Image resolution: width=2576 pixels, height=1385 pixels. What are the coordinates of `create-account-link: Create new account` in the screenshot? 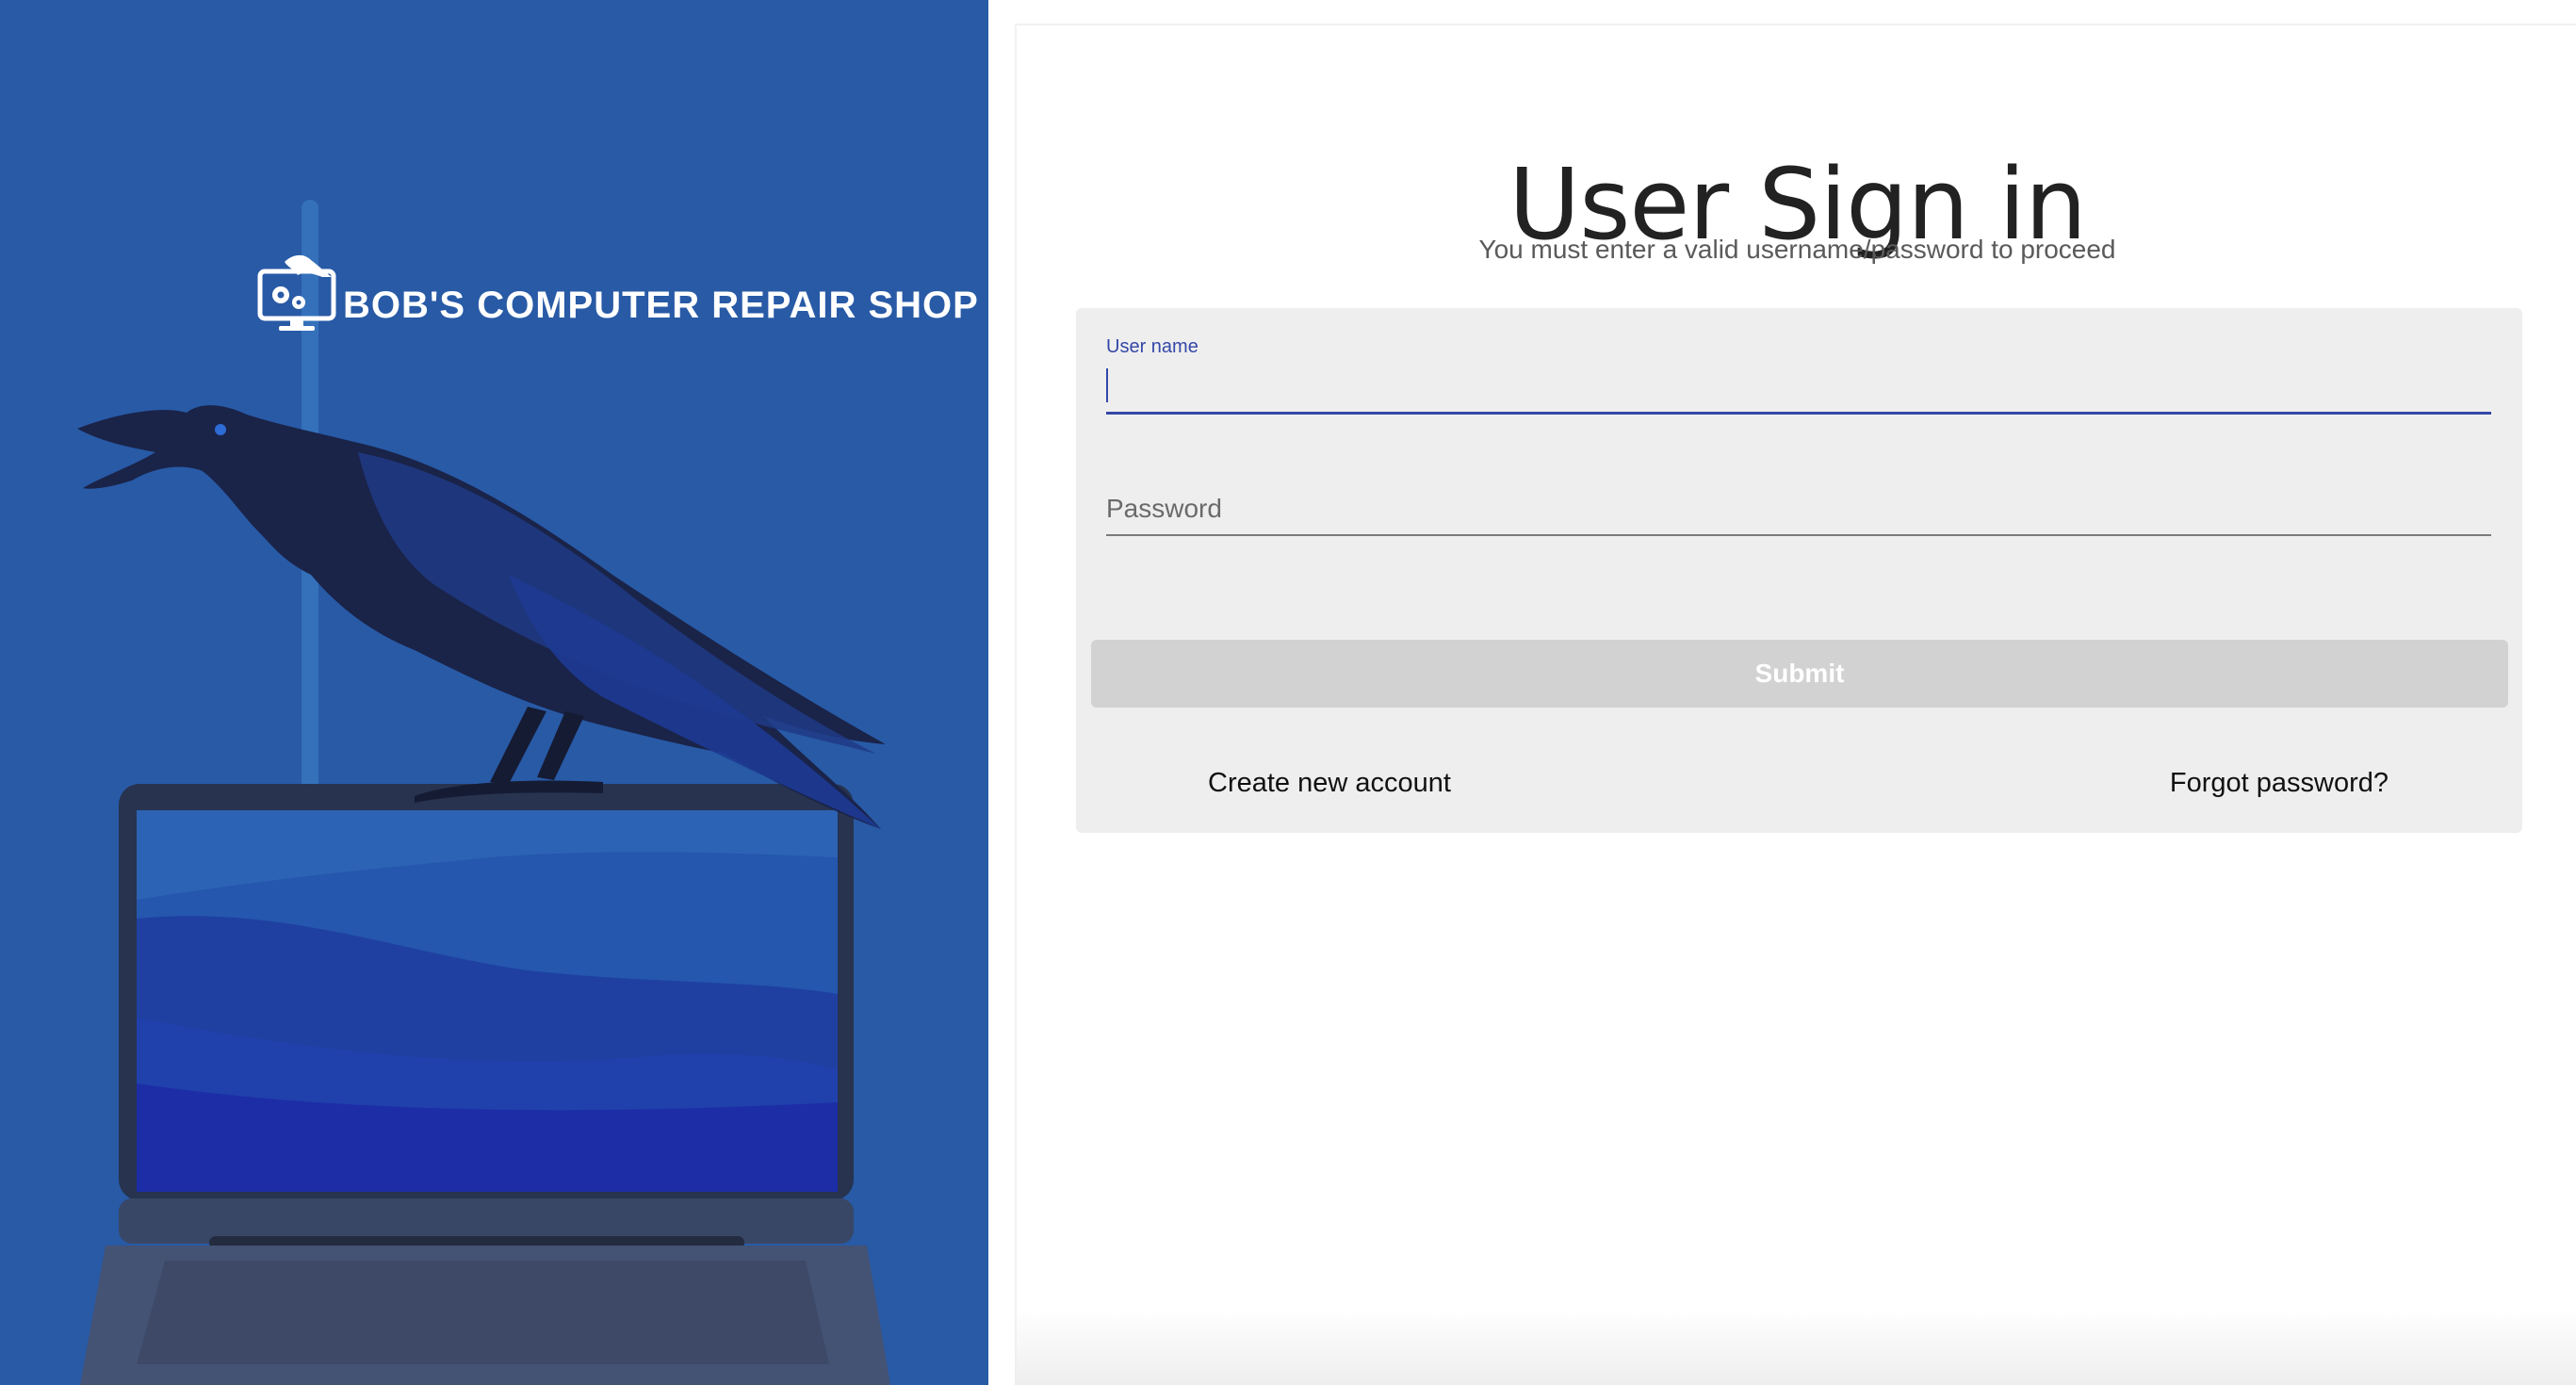 It's located at (1329, 783).